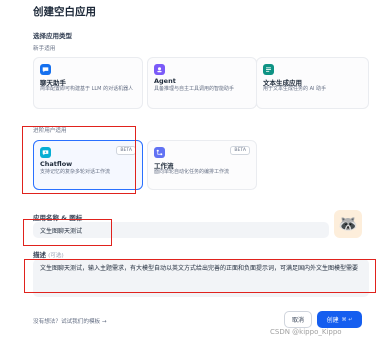  I want to click on create-button: 创建 ⌘ ↵, so click(339, 319).